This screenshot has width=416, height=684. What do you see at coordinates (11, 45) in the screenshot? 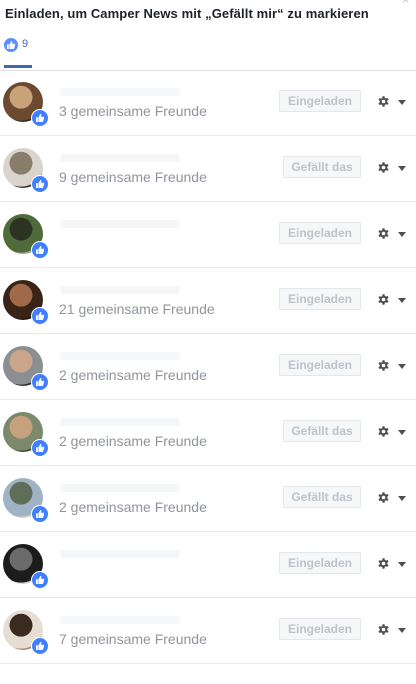
I see `like-icon` at bounding box center [11, 45].